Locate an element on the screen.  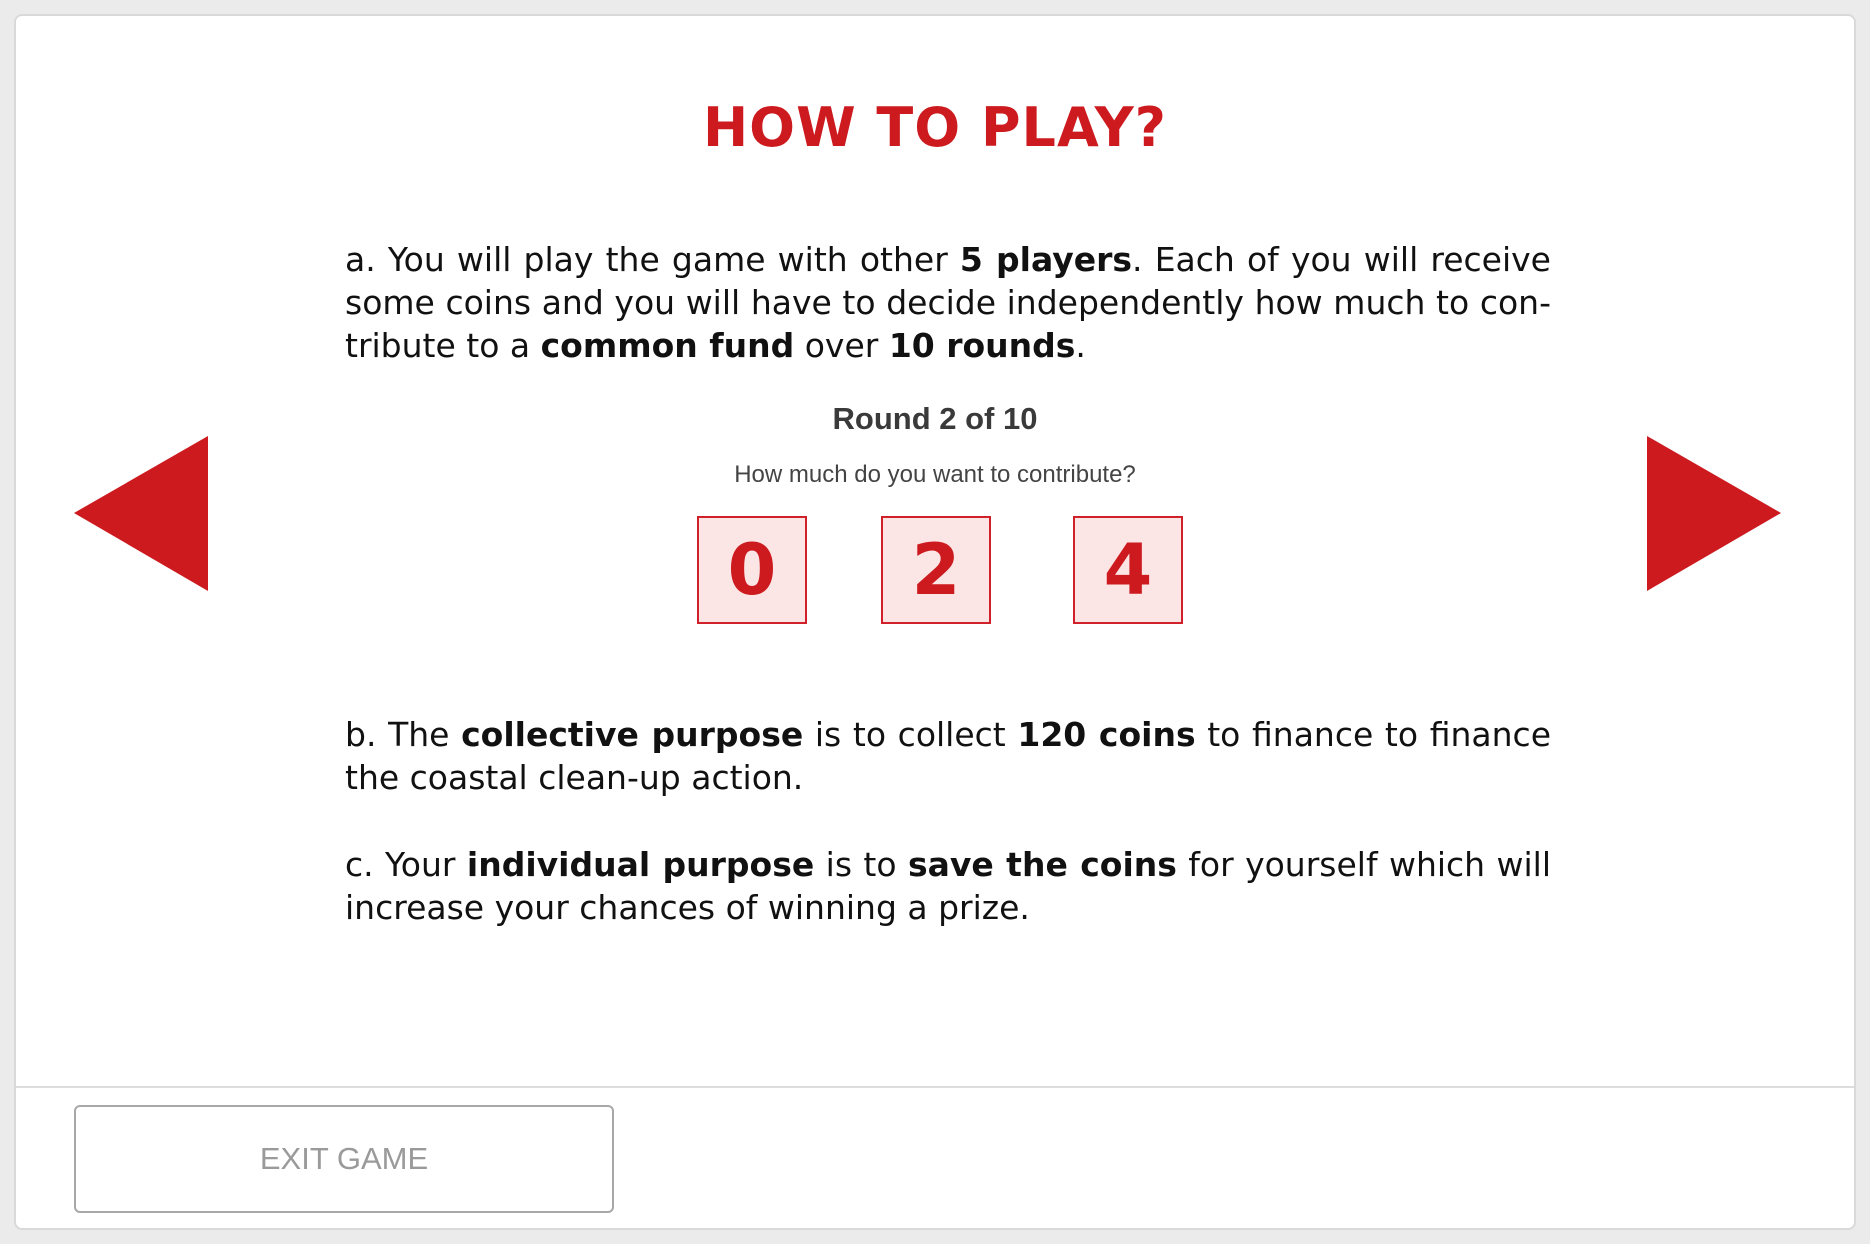
contribution-digit-2: 2 is located at coordinates (936, 570).